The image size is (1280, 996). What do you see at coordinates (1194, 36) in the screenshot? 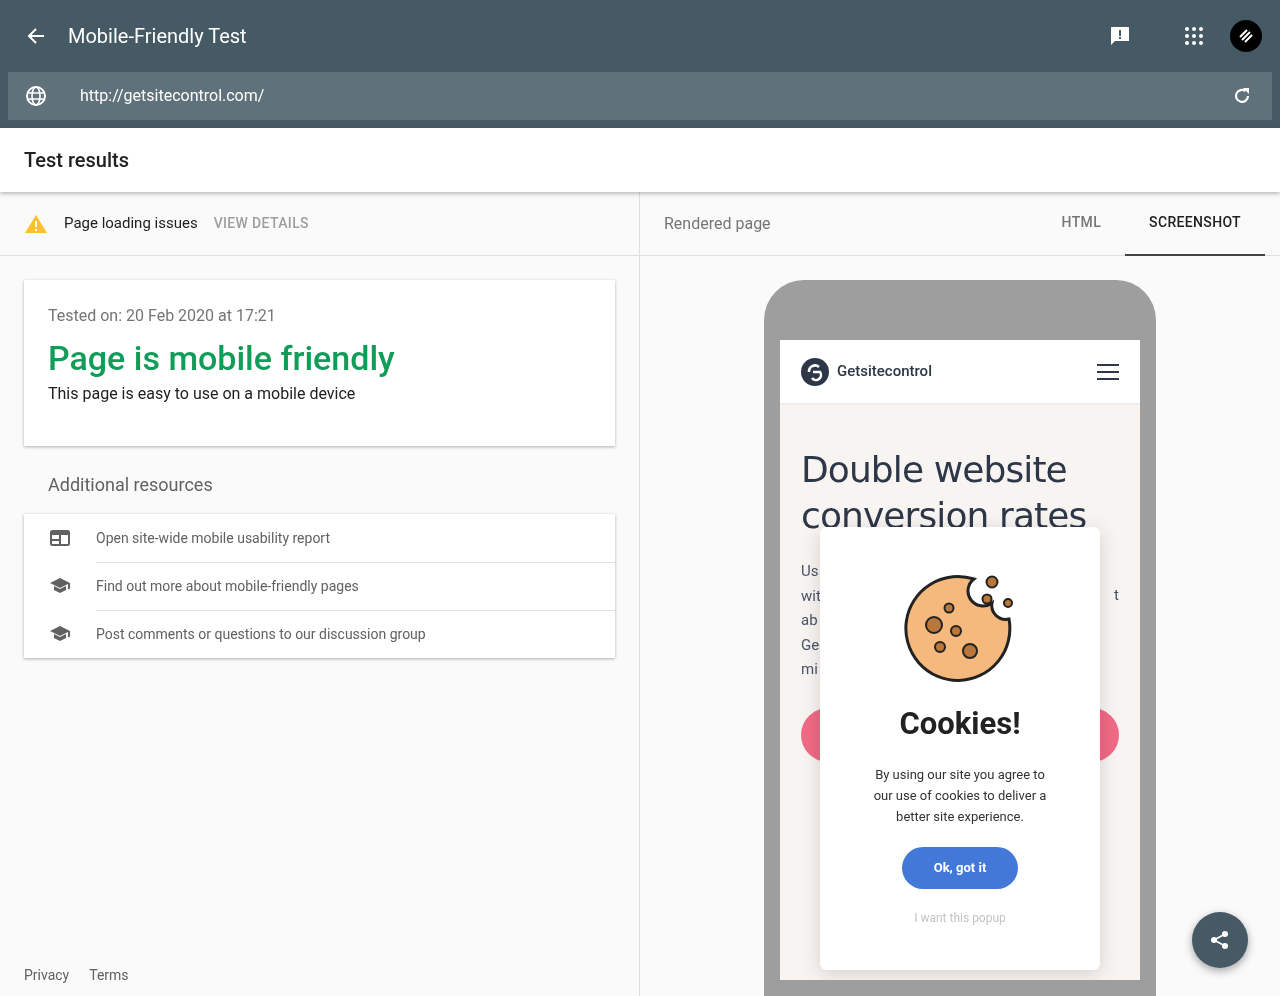
I see `apps-grid-icon` at bounding box center [1194, 36].